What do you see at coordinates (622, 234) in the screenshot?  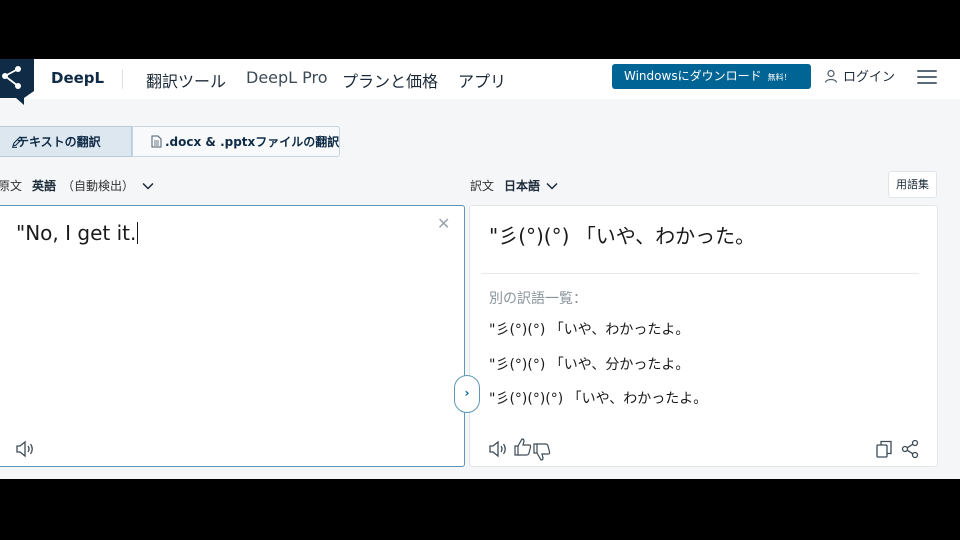 I see `translation-text: "彡(°)(°) 「いや、わかった。` at bounding box center [622, 234].